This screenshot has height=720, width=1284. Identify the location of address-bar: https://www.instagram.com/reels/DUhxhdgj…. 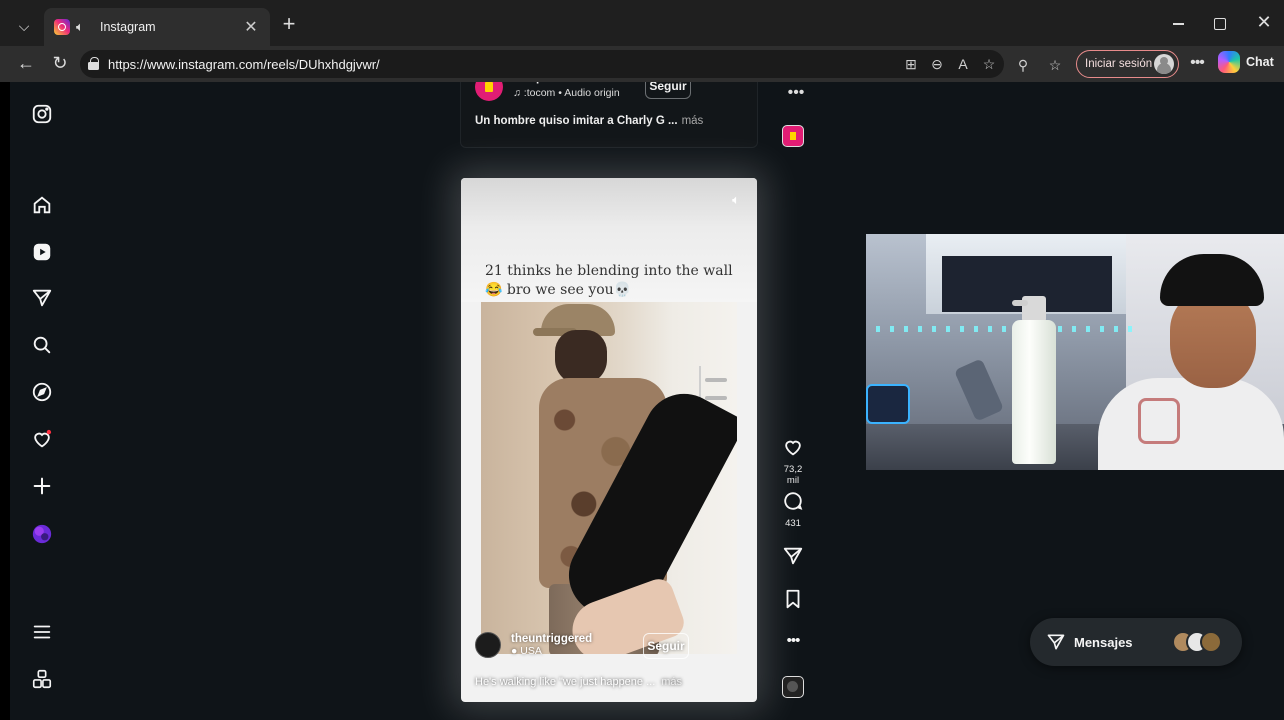
(542, 64).